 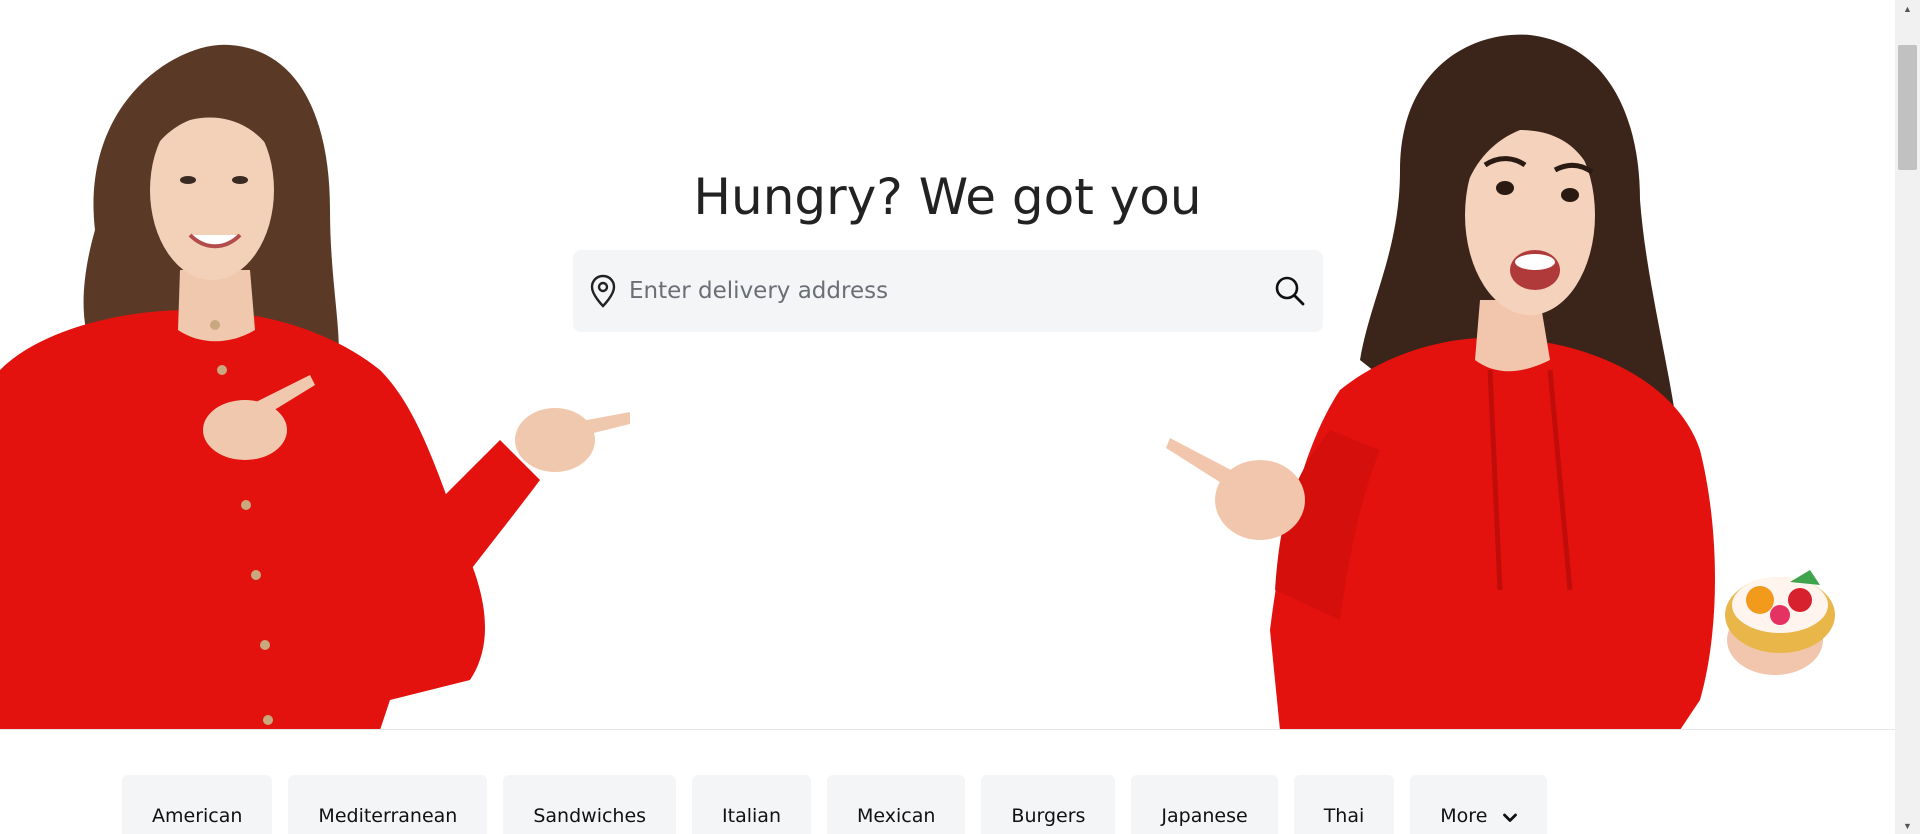 I want to click on category-label: Japanese, so click(x=1204, y=816).